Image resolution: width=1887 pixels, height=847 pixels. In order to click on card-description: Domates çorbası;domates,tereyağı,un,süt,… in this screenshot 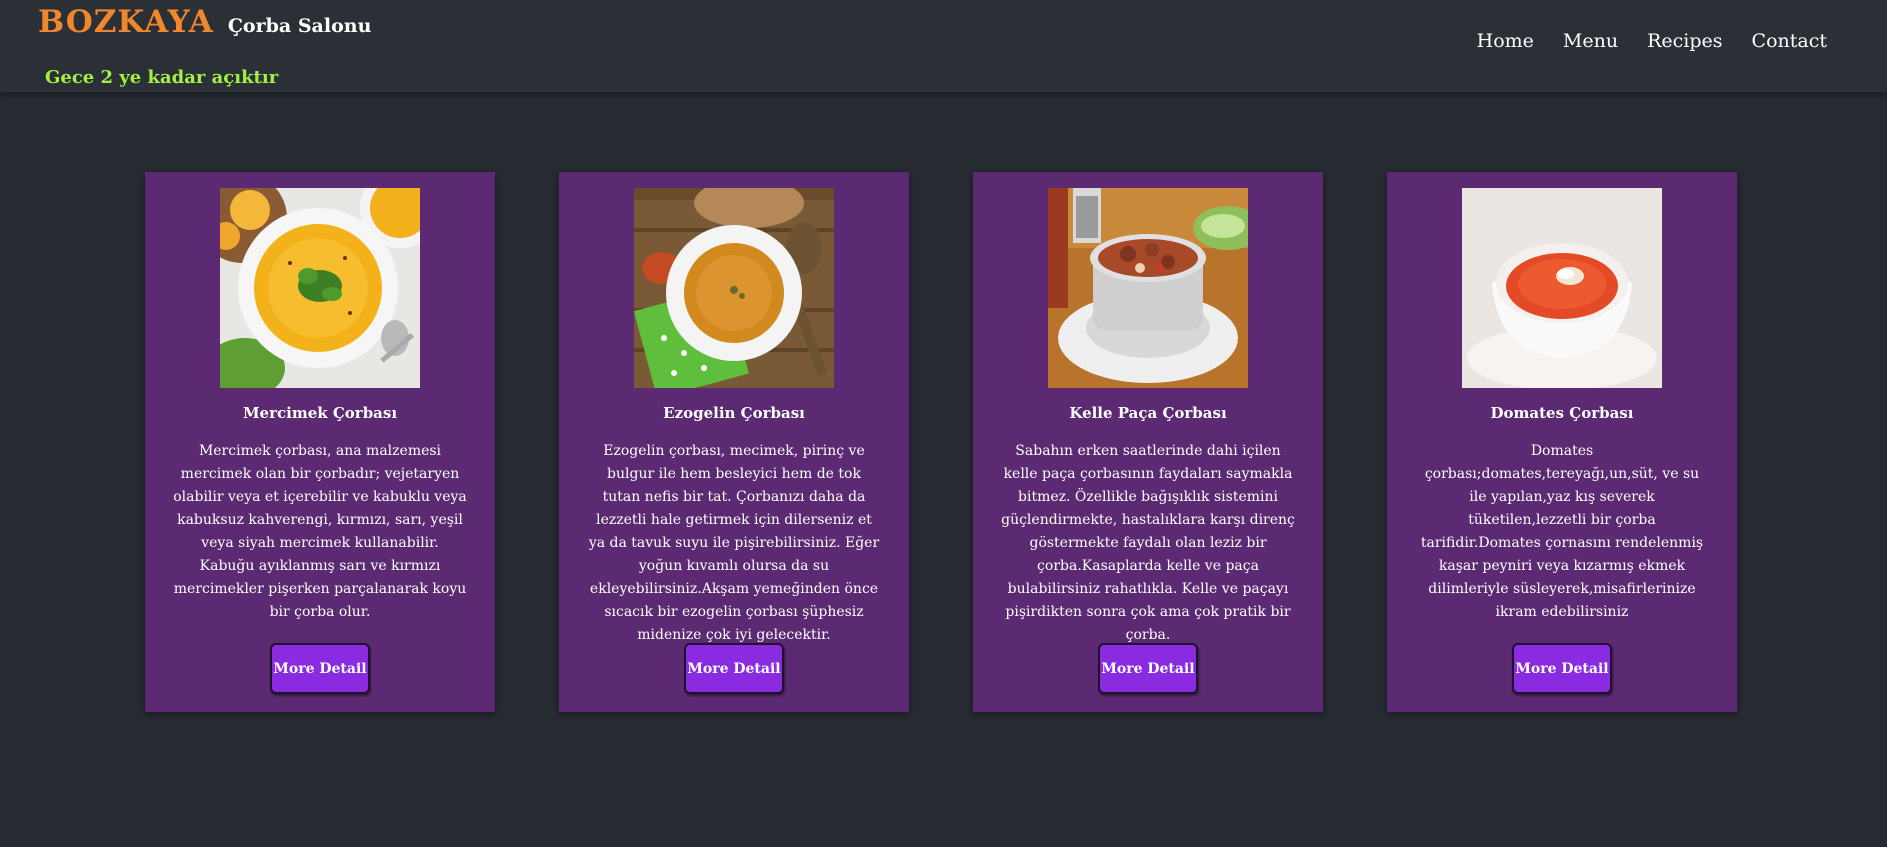, I will do `click(1562, 531)`.